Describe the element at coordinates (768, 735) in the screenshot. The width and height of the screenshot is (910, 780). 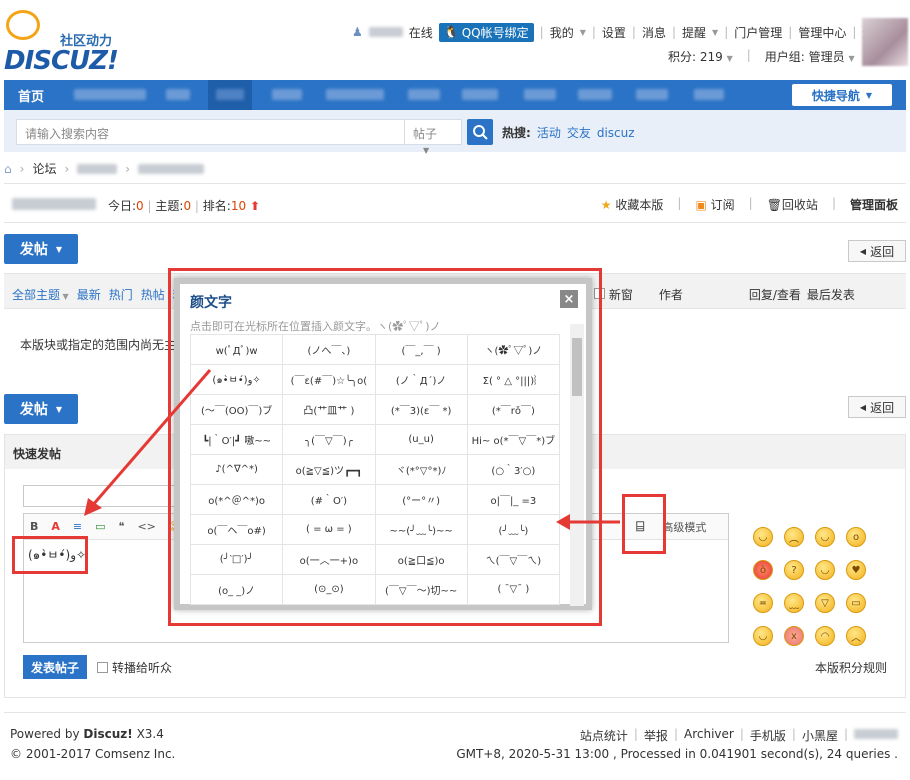
I see `footer-link-mobile: 手机版` at that location.